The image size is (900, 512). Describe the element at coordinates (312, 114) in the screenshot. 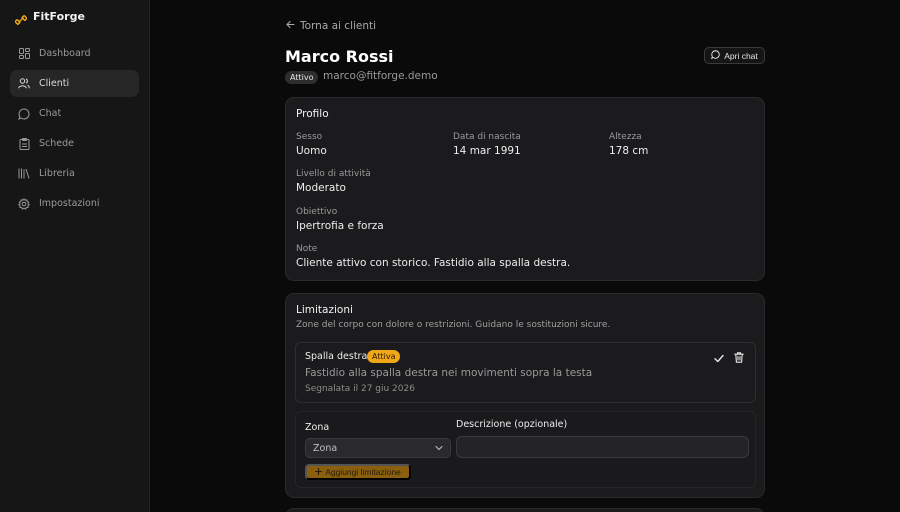

I see `profile-title: Profilo` at that location.